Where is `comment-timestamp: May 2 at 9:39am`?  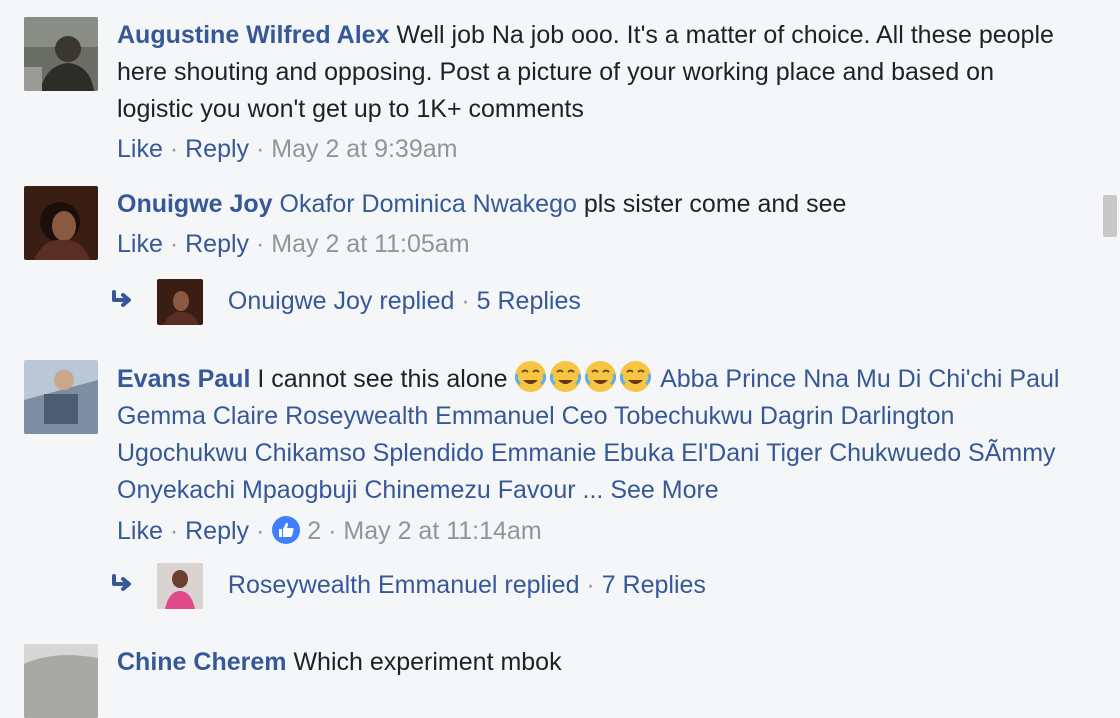 comment-timestamp: May 2 at 9:39am is located at coordinates (364, 149).